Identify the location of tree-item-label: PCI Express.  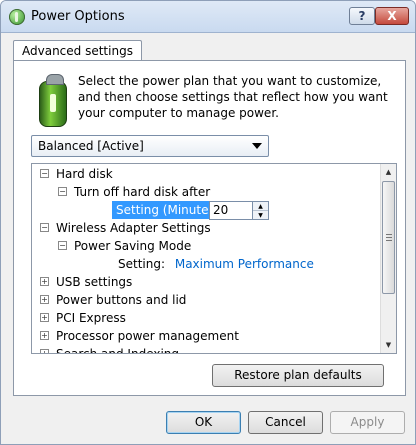
(91, 318).